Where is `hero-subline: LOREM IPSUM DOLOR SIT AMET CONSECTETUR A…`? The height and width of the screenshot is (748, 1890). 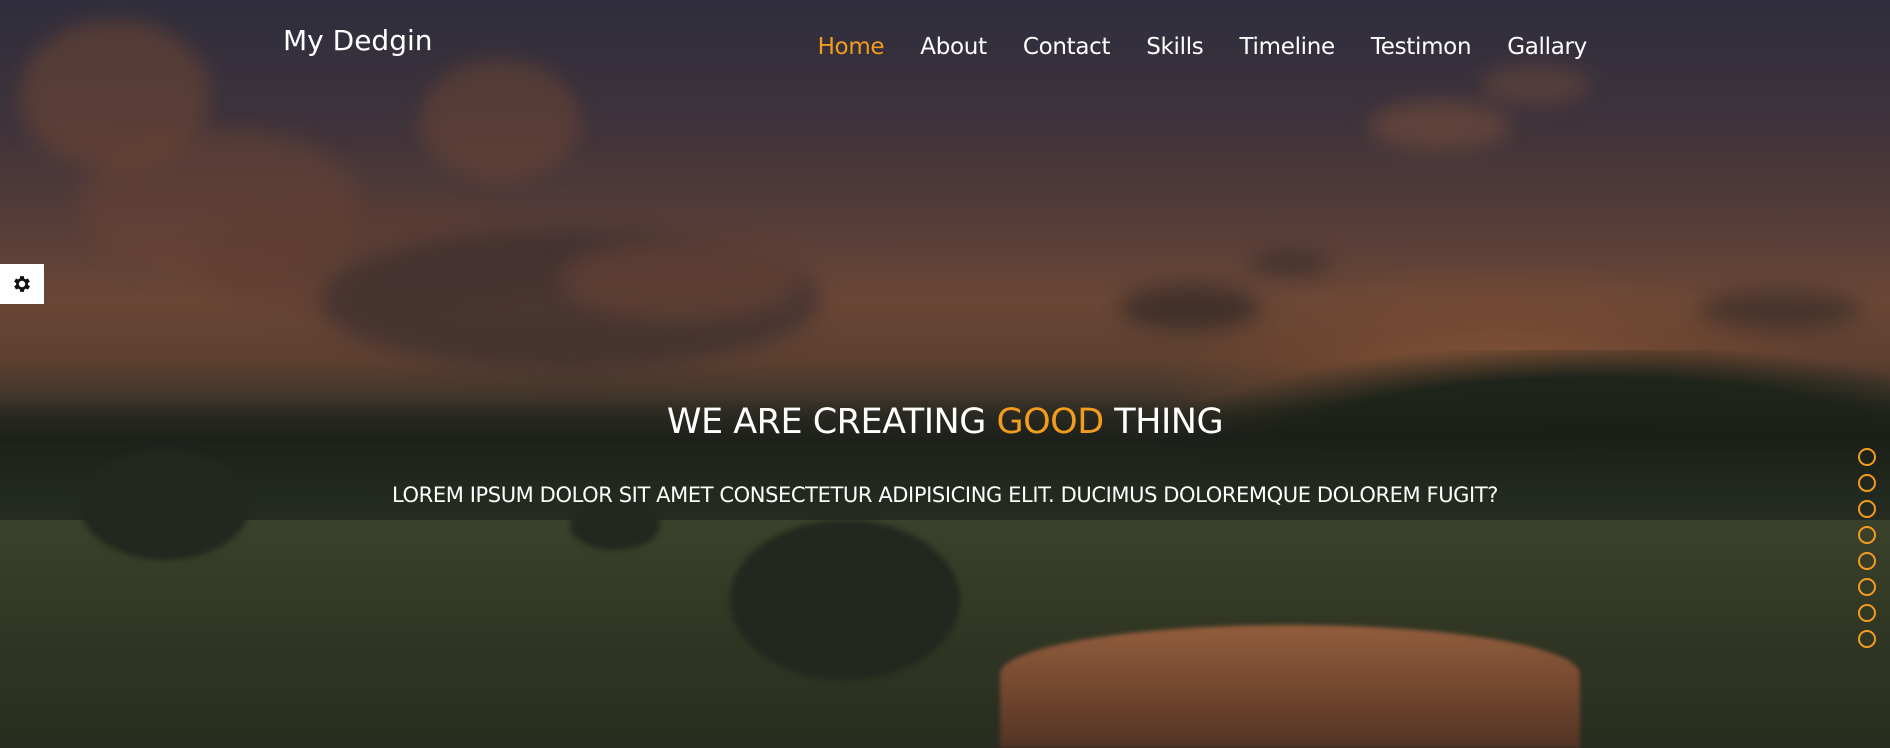
hero-subline: LOREM IPSUM DOLOR SIT AMET CONSECTETUR A… is located at coordinates (945, 495).